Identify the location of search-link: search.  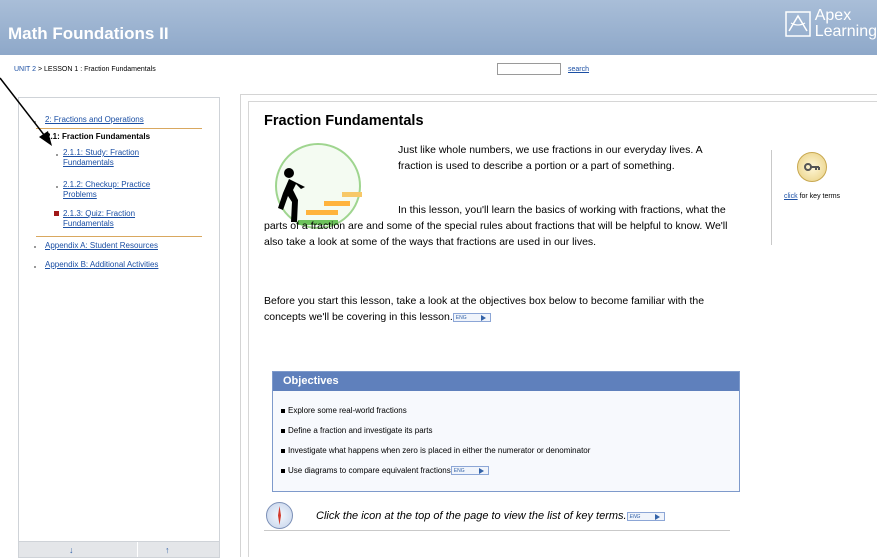
(578, 69).